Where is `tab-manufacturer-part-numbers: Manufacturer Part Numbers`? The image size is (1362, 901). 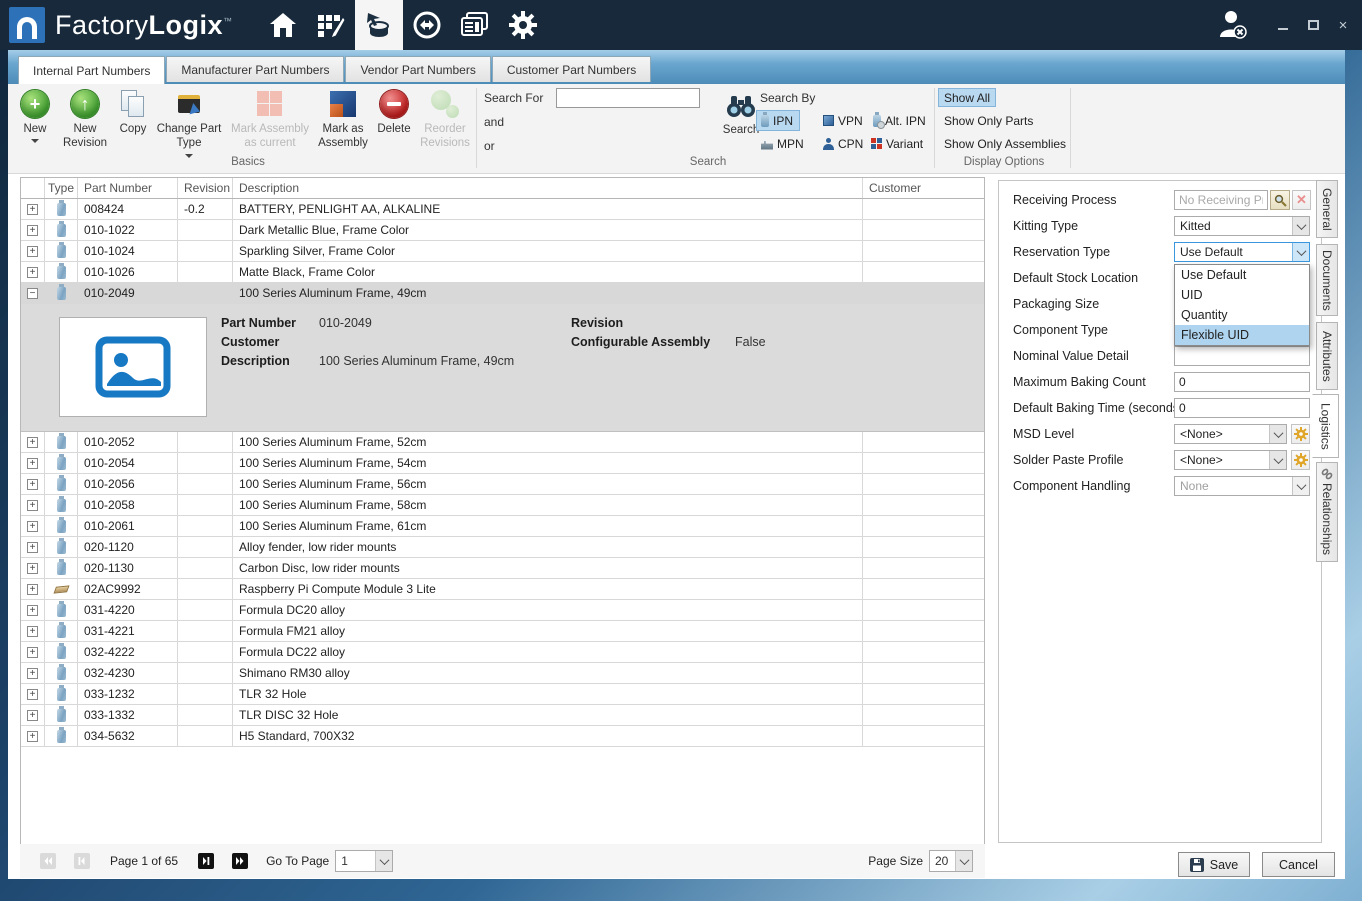
tab-manufacturer-part-numbers: Manufacturer Part Numbers is located at coordinates (255, 69).